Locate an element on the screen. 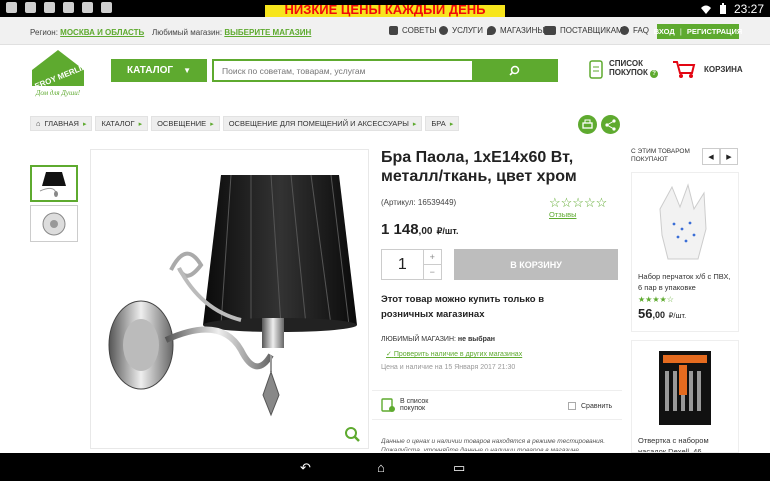 The width and height of the screenshot is (770, 481). nav-stores: МАГАЗИНЫ is located at coordinates (515, 30).